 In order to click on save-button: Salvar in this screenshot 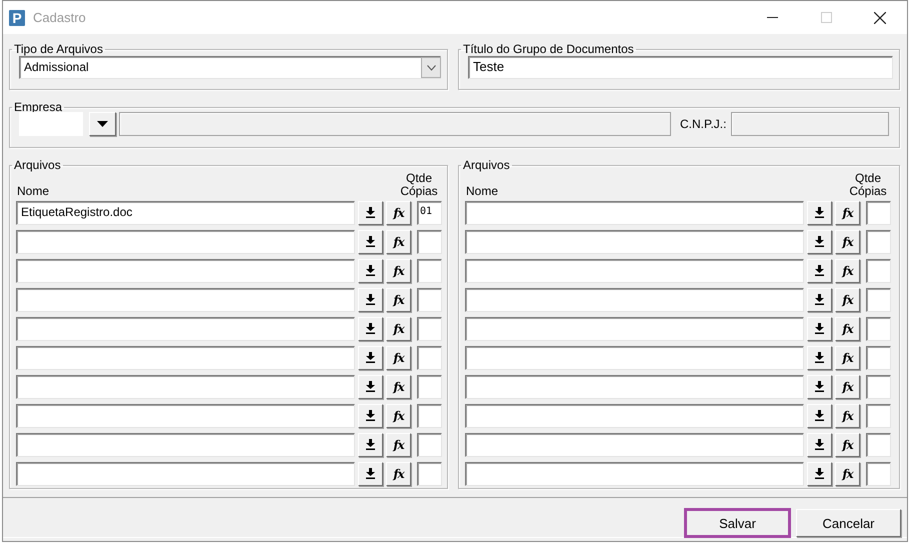, I will do `click(737, 523)`.